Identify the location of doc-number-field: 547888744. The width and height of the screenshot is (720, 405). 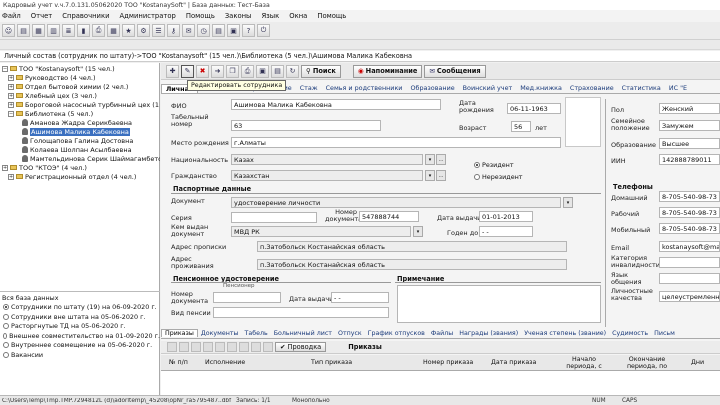
(389, 216).